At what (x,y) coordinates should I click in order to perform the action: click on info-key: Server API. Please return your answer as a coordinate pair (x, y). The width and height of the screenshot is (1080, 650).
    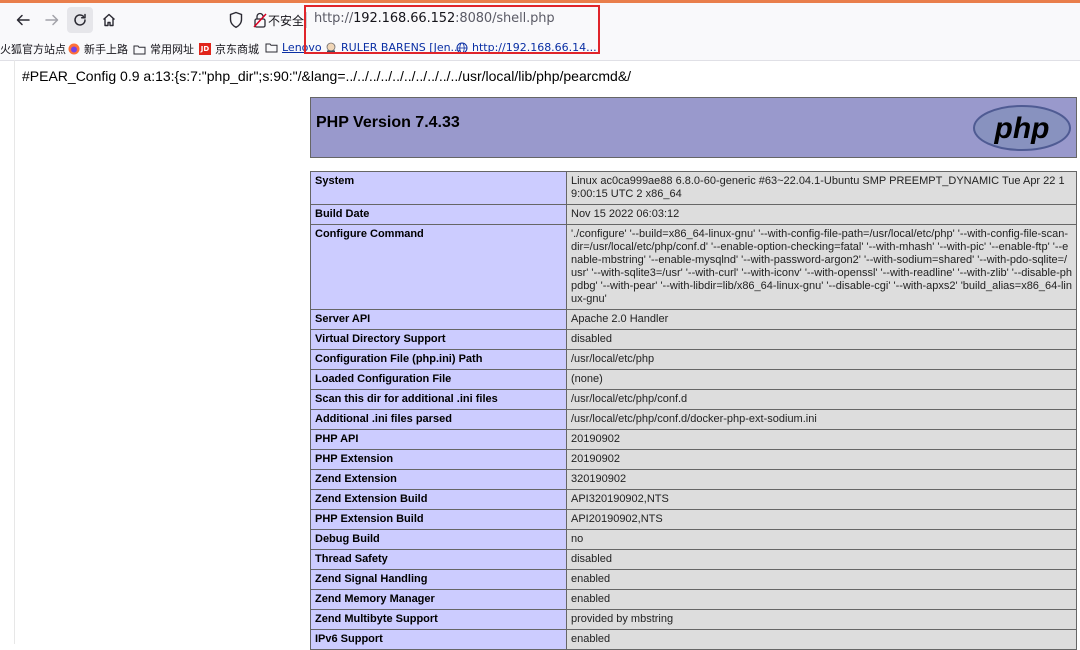
    Looking at the image, I should click on (438, 319).